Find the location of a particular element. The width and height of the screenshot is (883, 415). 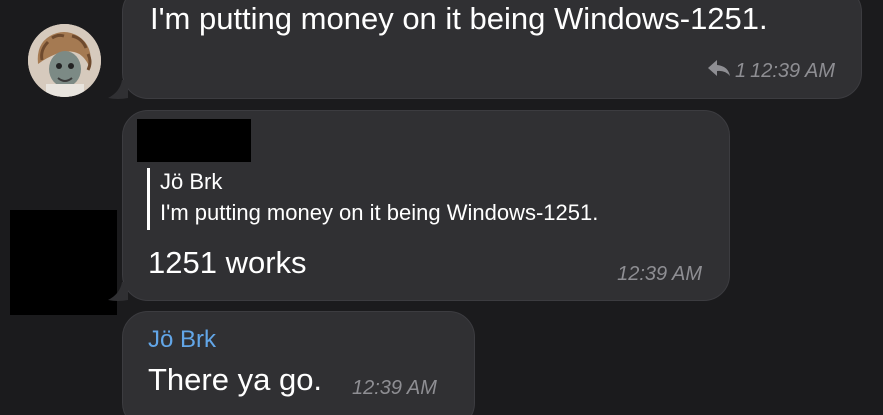

message-meta: 1 12:39 AM is located at coordinates (771, 71).